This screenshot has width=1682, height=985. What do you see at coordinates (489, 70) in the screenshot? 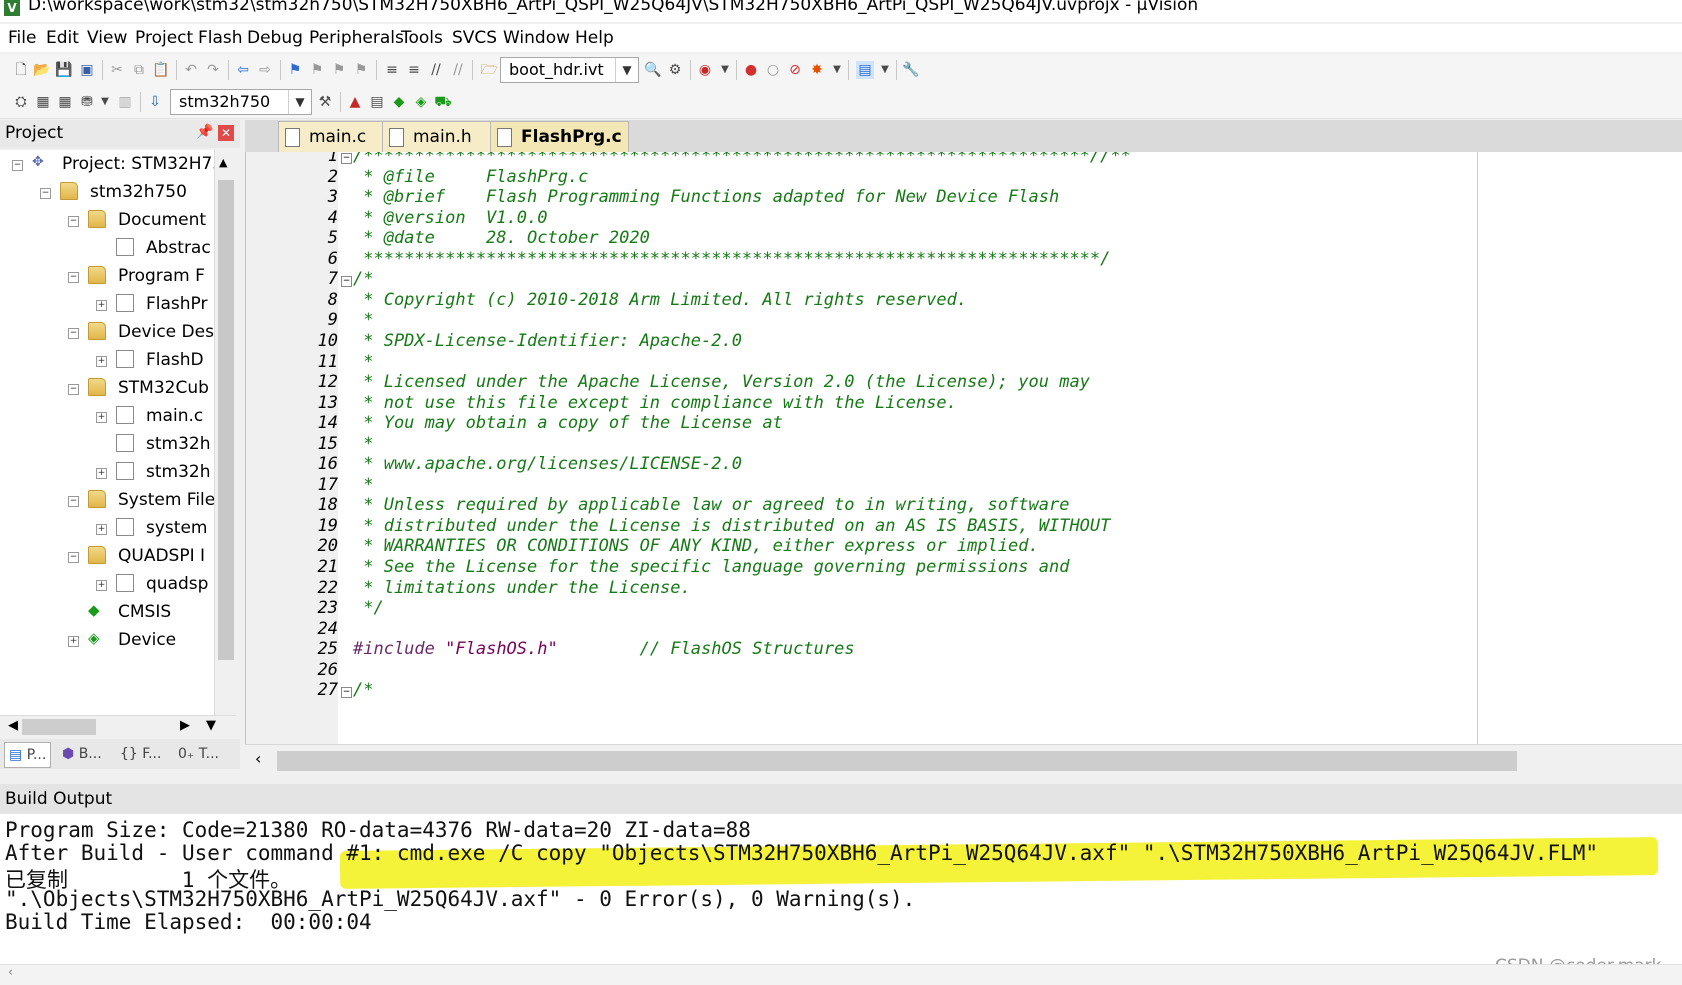
I see `find-in-files-icon: 🗁` at bounding box center [489, 70].